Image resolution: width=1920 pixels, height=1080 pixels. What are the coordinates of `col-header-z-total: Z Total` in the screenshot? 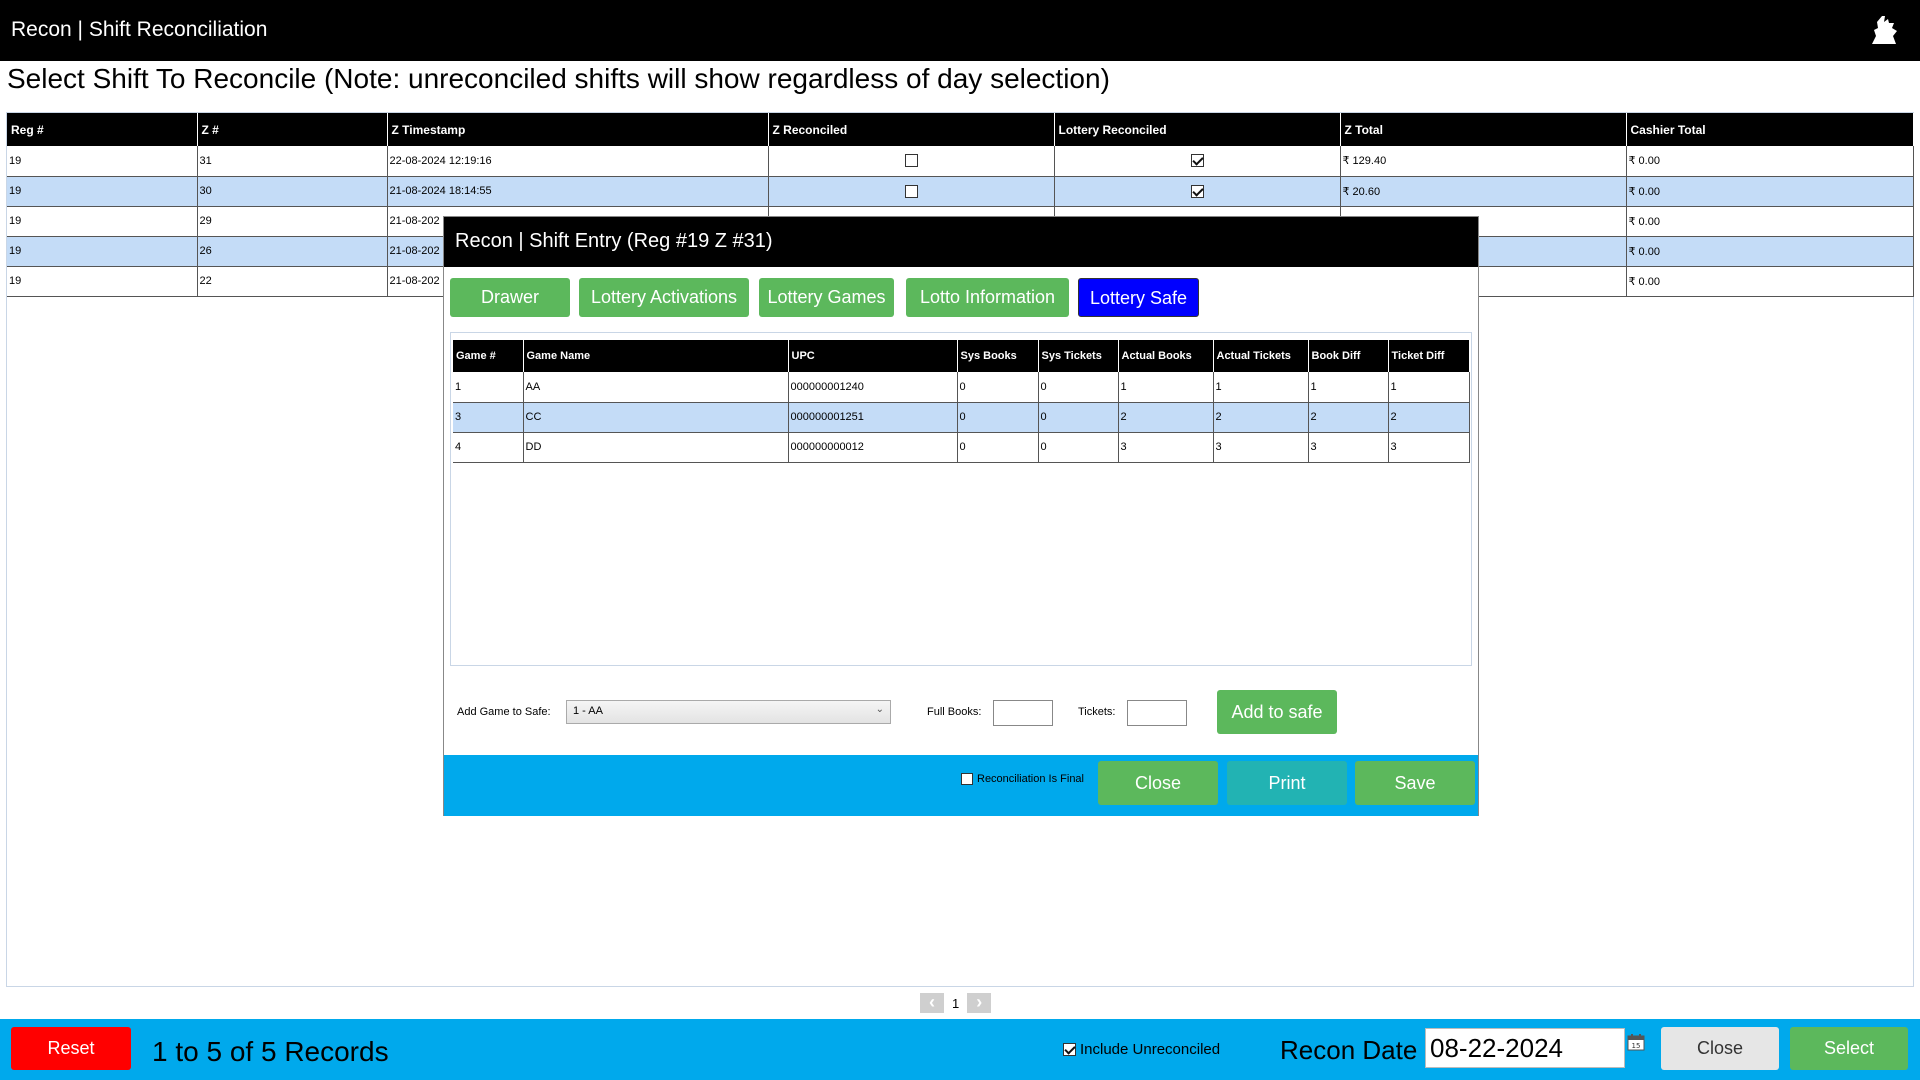 It's located at (1483, 129).